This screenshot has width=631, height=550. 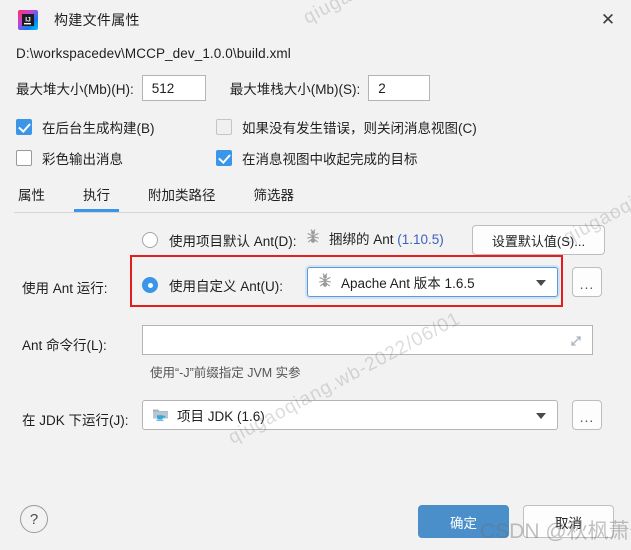 I want to click on help-button: ?, so click(x=34, y=519).